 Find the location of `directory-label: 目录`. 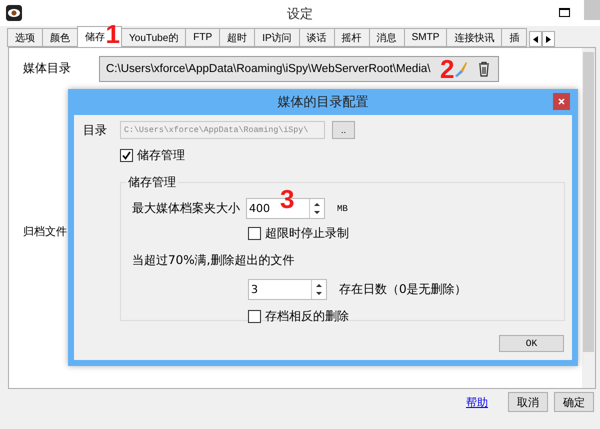

directory-label: 目录 is located at coordinates (95, 130).